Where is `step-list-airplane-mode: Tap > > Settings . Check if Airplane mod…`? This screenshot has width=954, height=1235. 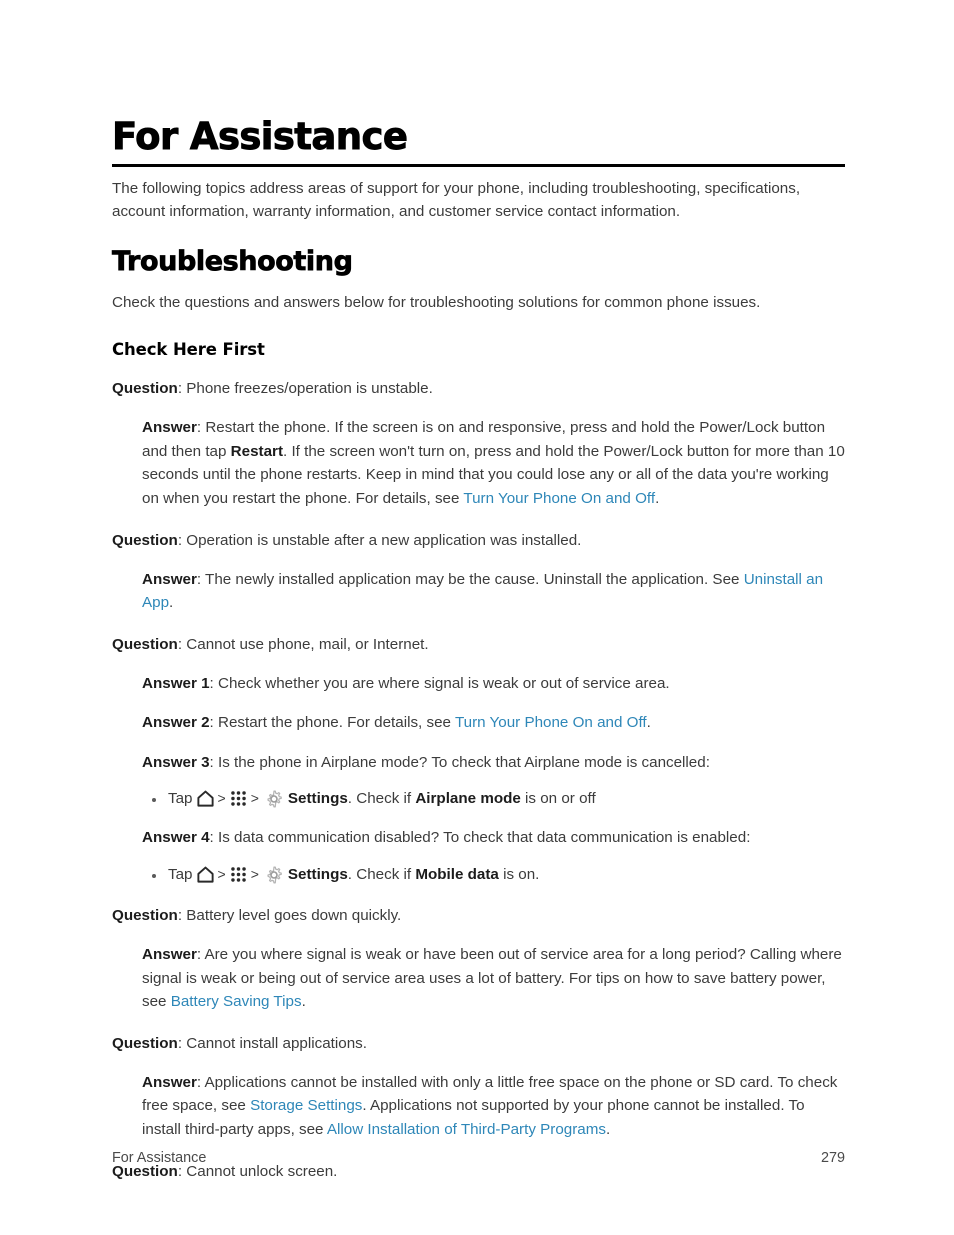
step-list-airplane-mode: Tap > > Settings . Check if Airplane mod… is located at coordinates (497, 798).